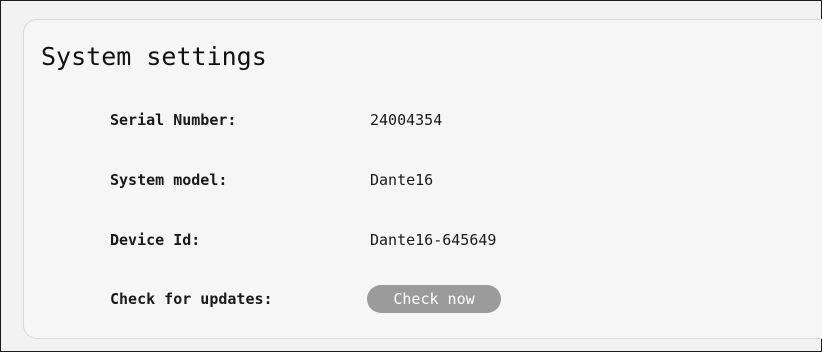  Describe the element at coordinates (173, 120) in the screenshot. I see `serial-number-label: Serial Number:` at that location.